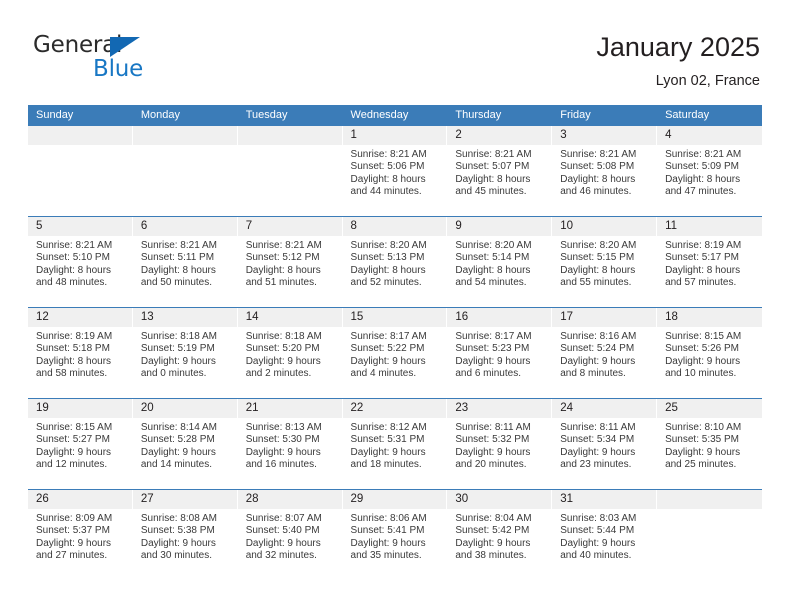  Describe the element at coordinates (701, 465) in the screenshot. I see `daylight-text-line2: and 25 minutes.` at that location.